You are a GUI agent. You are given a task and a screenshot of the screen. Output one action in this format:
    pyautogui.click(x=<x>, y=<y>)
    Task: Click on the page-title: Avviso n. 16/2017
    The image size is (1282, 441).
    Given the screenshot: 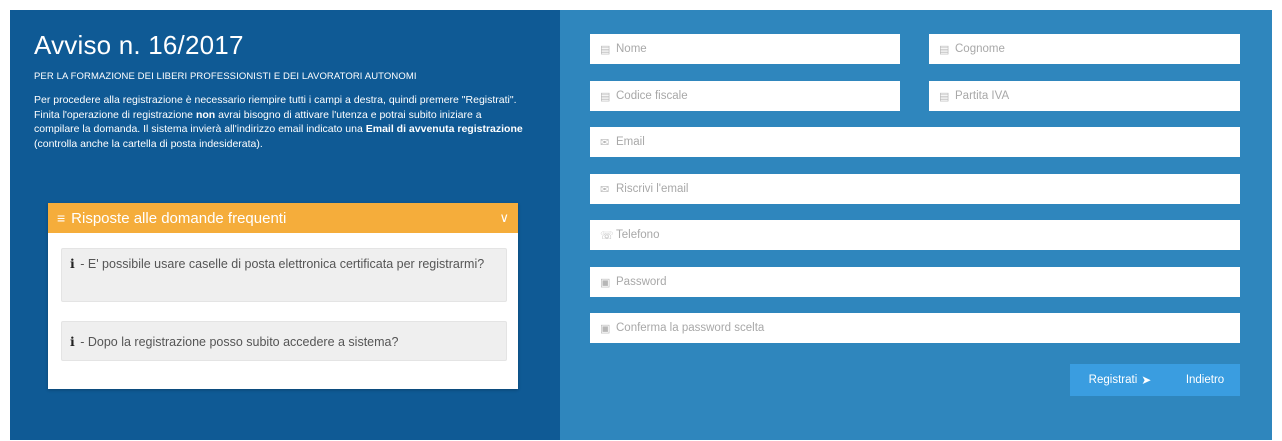 What is the action you would take?
    pyautogui.click(x=139, y=45)
    